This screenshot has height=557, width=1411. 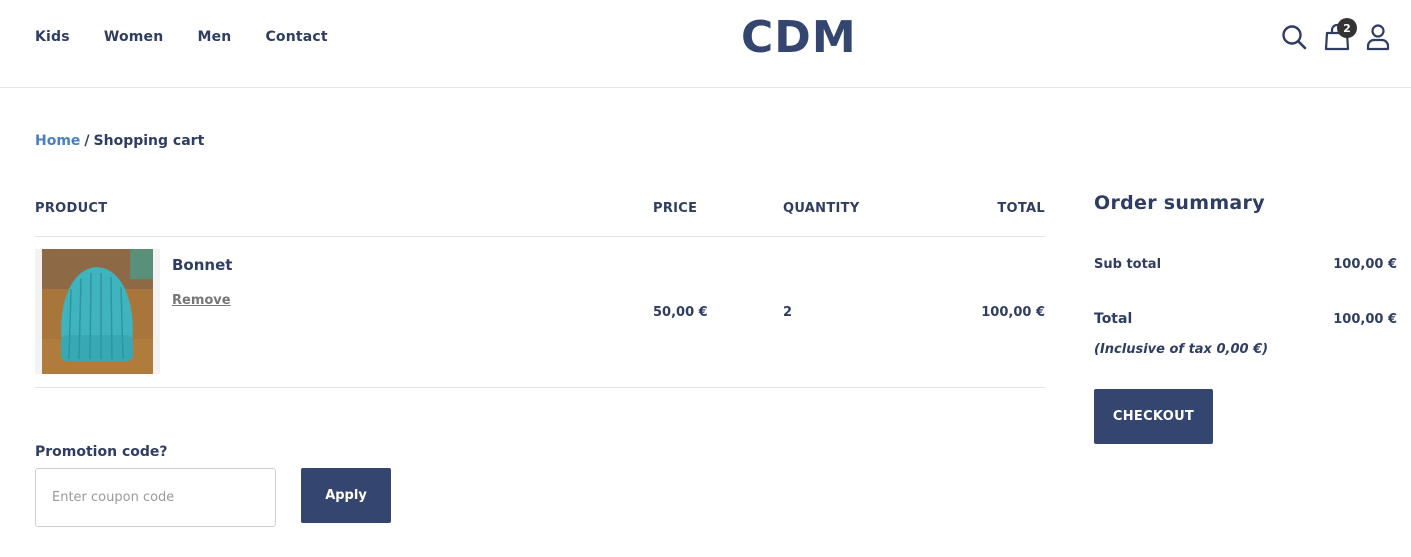 What do you see at coordinates (675, 208) in the screenshot?
I see `column-header-price: PRICE` at bounding box center [675, 208].